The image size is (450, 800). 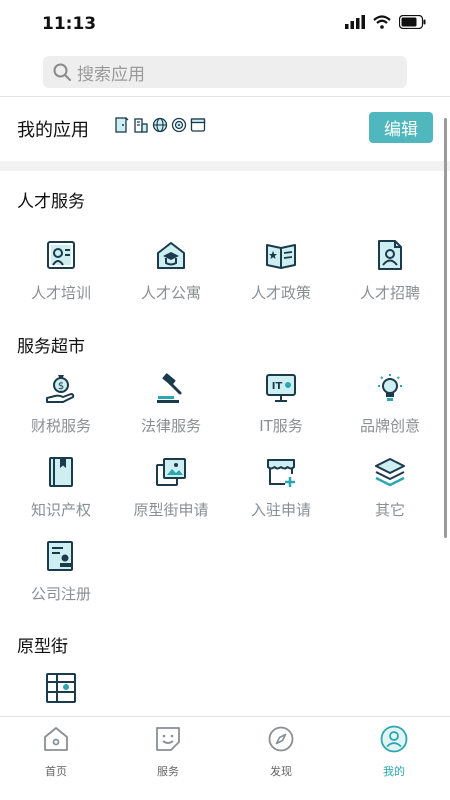 I want to click on app-talent-policy: 人才政策, so click(x=281, y=277).